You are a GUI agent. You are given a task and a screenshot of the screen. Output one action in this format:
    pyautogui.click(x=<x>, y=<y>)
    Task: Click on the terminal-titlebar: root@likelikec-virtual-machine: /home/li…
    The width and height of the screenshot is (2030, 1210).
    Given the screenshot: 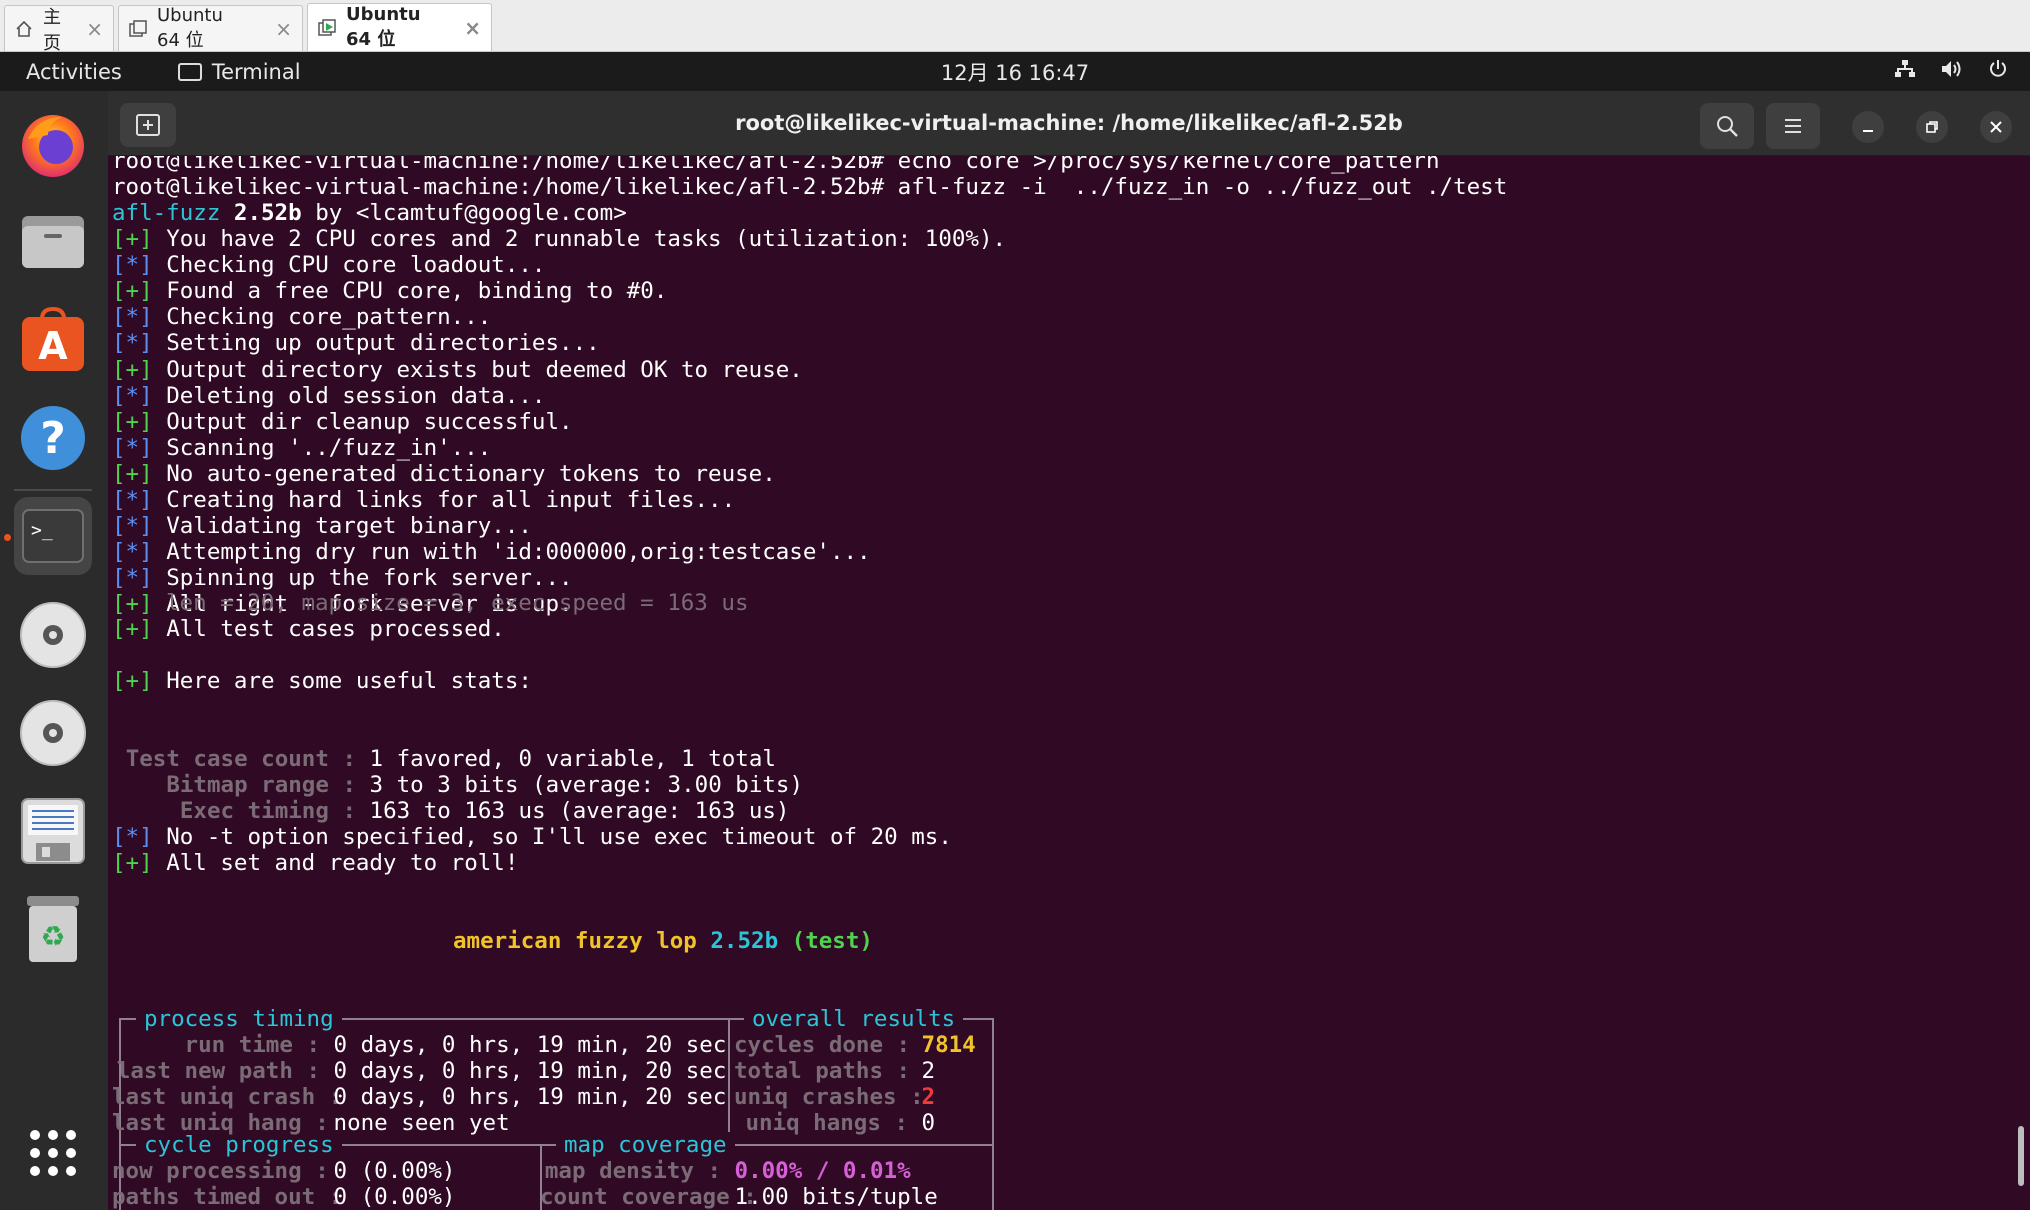 What is the action you would take?
    pyautogui.click(x=1069, y=123)
    